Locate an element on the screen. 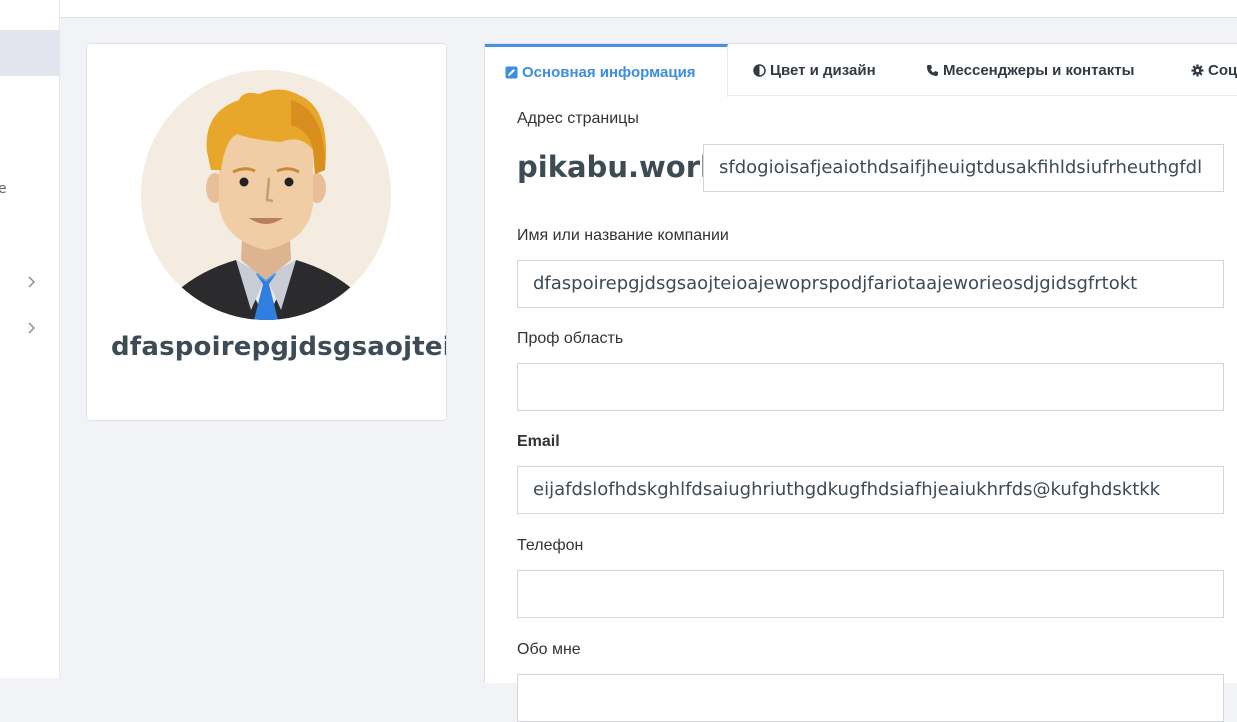 The image size is (1237, 722). phone-label: Телефон is located at coordinates (550, 545).